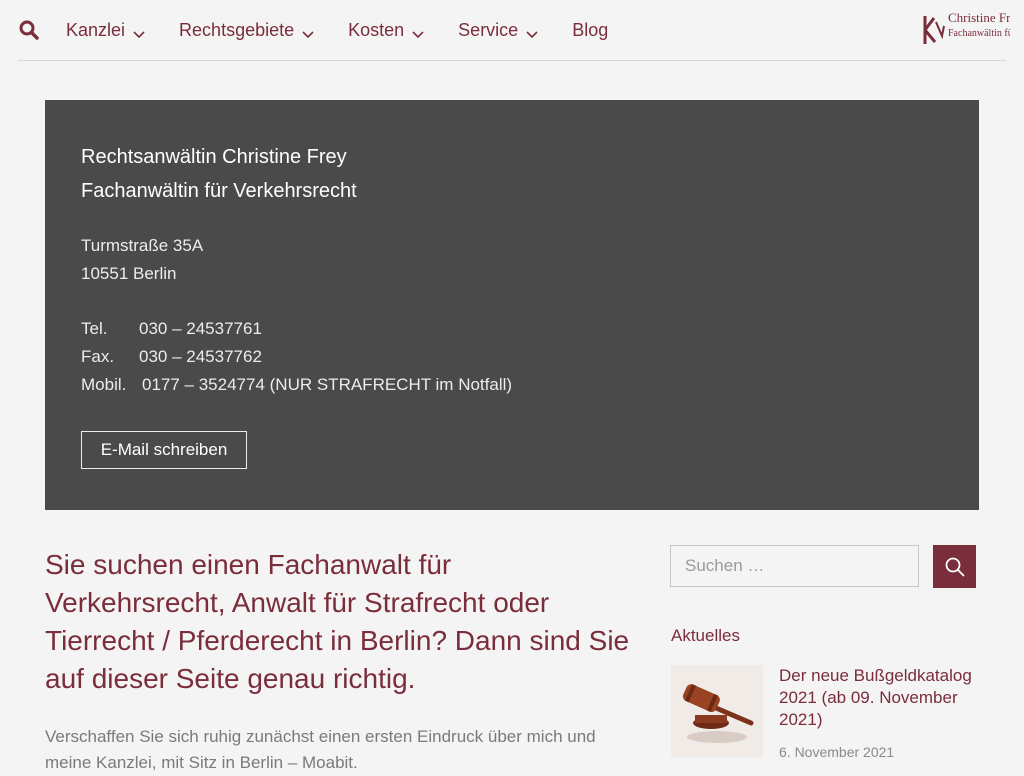 The width and height of the screenshot is (1024, 776). Describe the element at coordinates (104, 384) in the screenshot. I see `mobile-label: Mobil.` at that location.